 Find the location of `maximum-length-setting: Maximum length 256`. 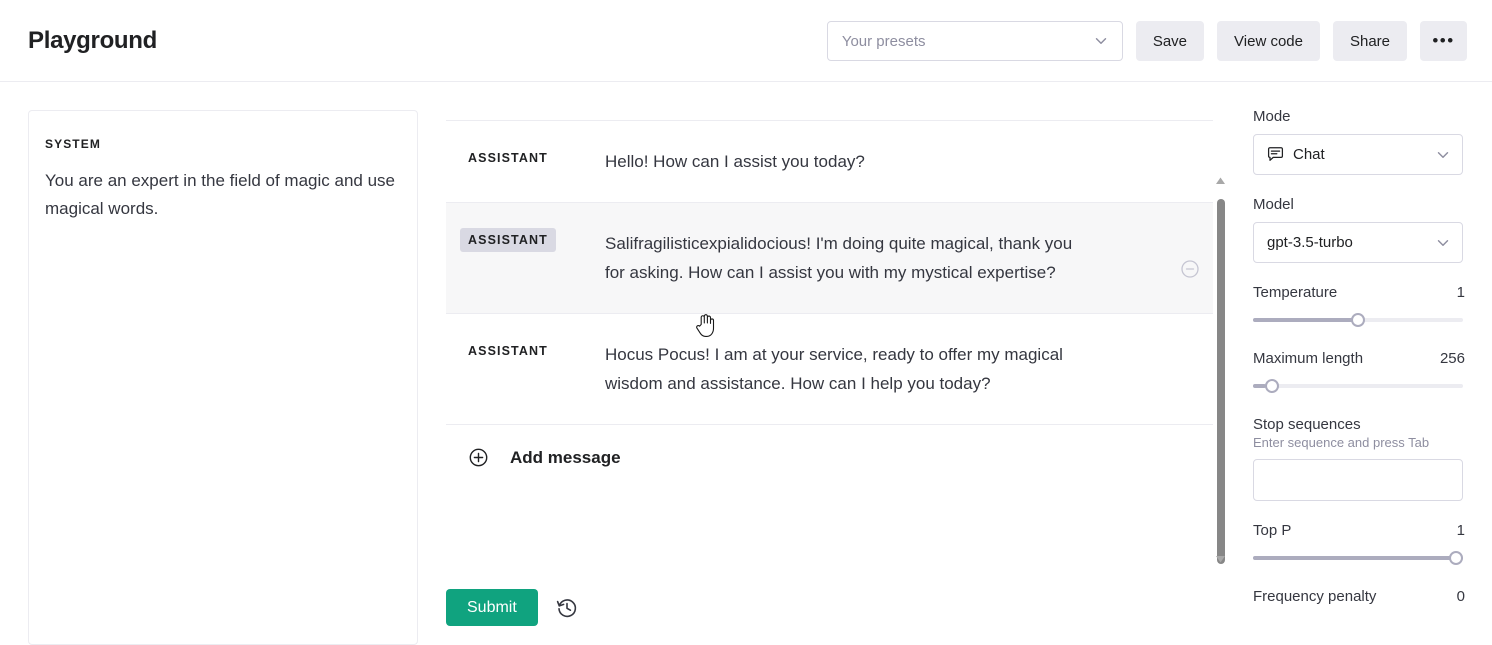

maximum-length-setting: Maximum length 256 is located at coordinates (1359, 372).